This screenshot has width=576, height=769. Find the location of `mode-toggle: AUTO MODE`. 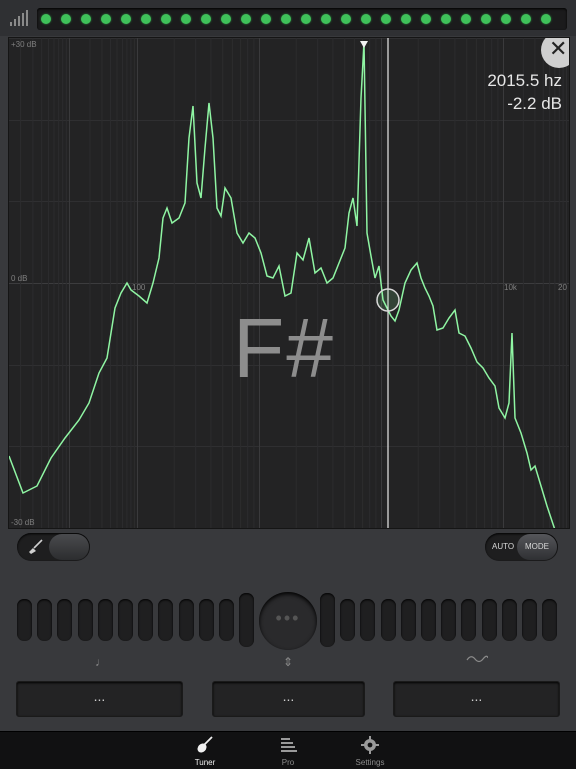

mode-toggle: AUTO MODE is located at coordinates (521, 547).